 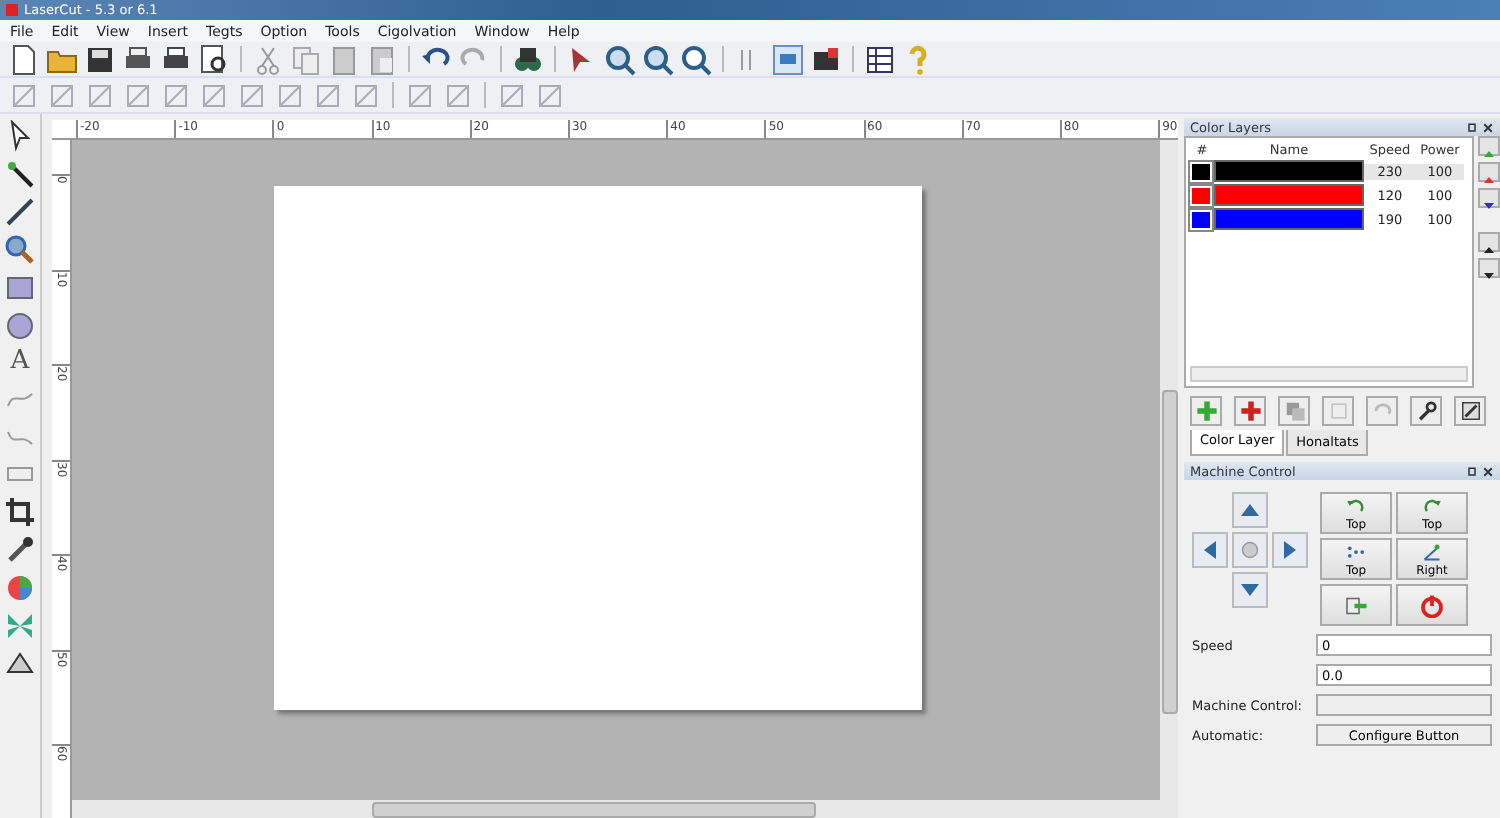 I want to click on move-up-button, so click(x=1489, y=242).